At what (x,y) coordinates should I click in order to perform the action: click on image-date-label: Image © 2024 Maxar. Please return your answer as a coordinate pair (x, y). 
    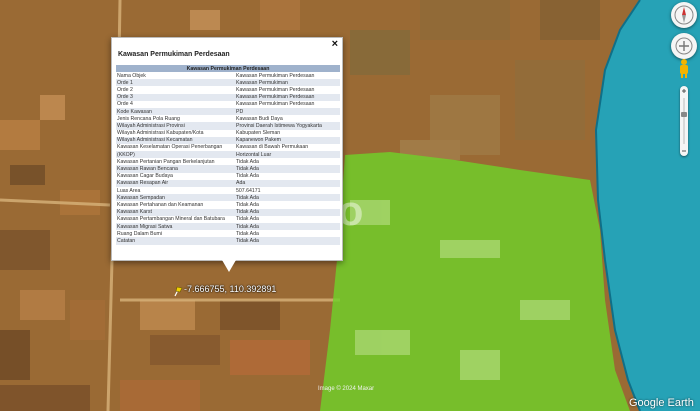
    Looking at the image, I should click on (346, 389).